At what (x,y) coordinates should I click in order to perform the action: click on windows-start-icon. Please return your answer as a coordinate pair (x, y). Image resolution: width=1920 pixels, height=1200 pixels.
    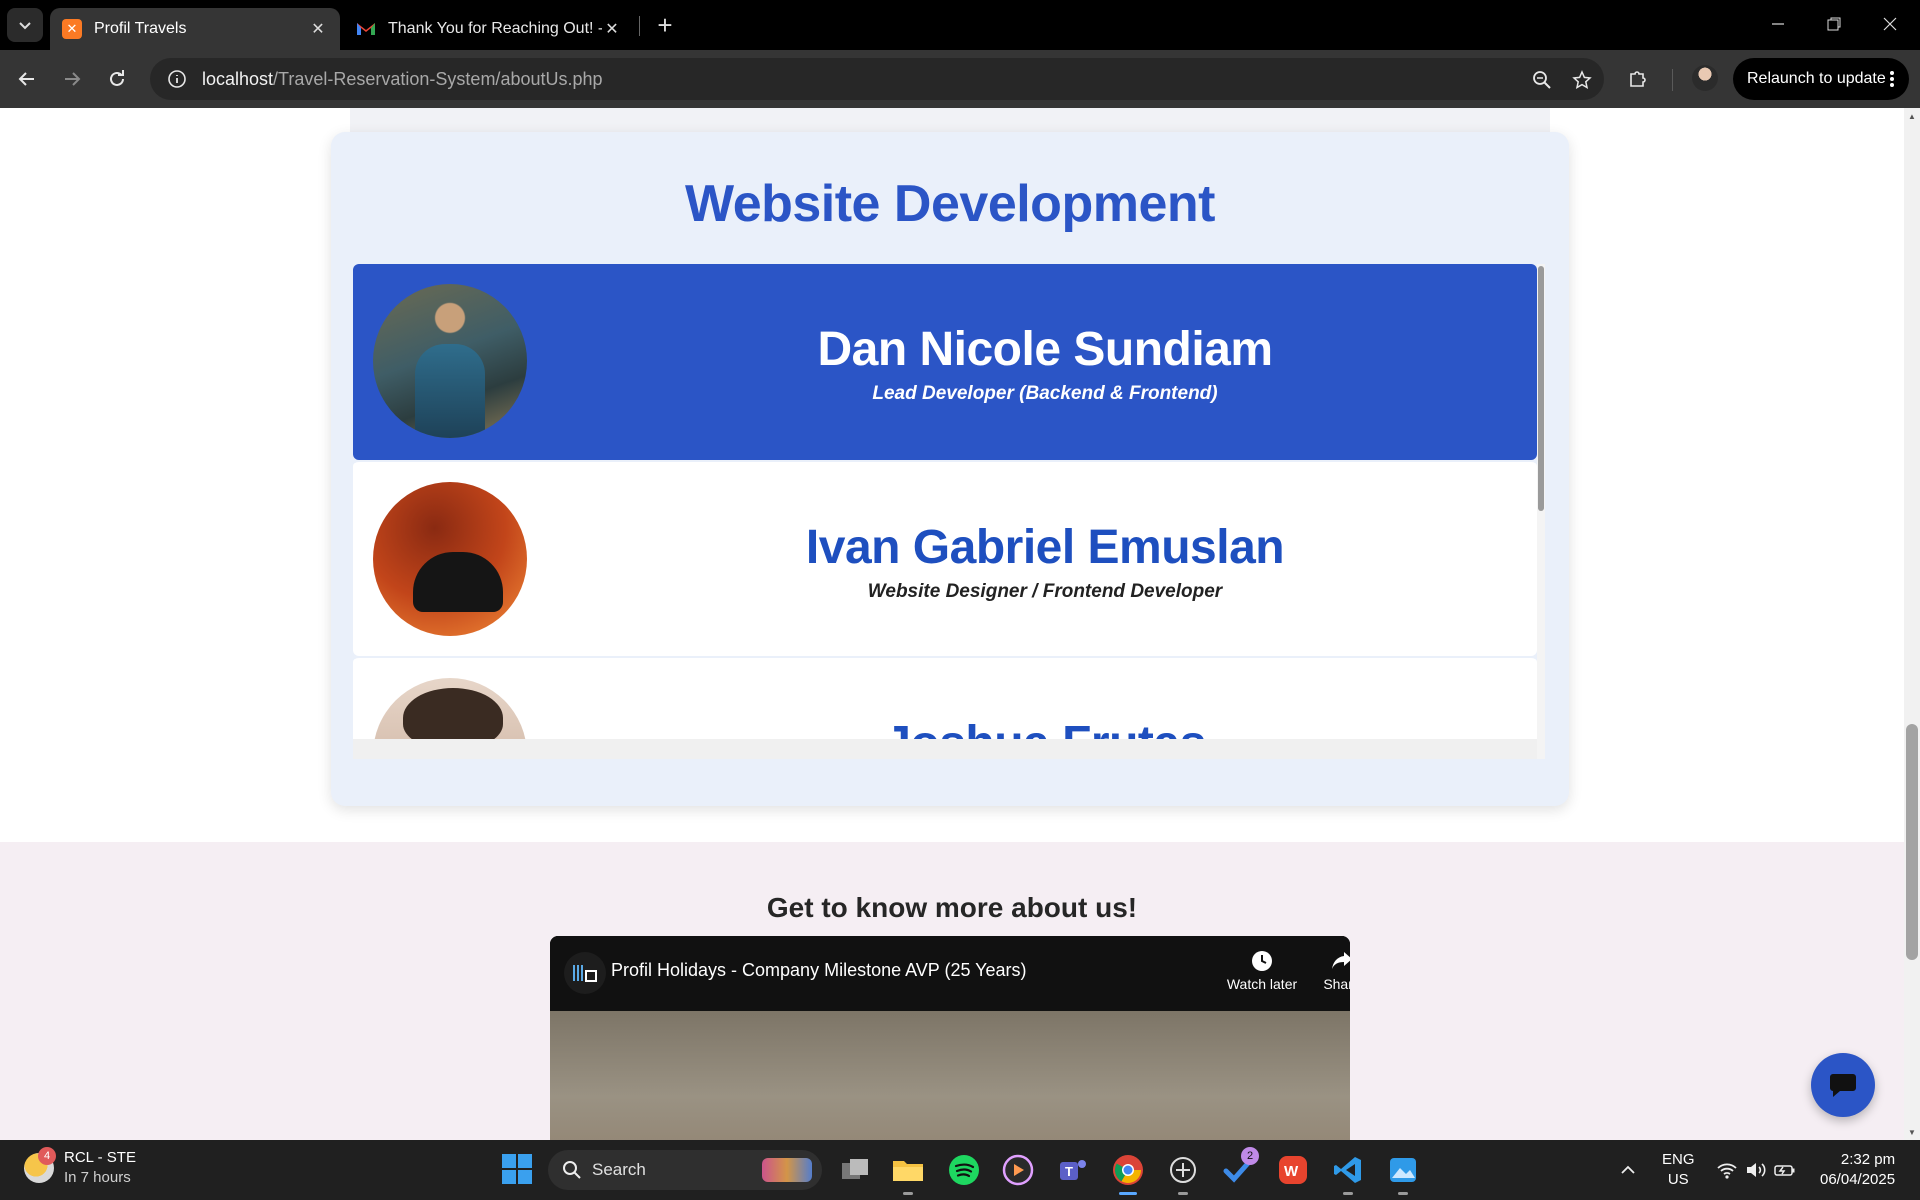
    Looking at the image, I should click on (517, 1169).